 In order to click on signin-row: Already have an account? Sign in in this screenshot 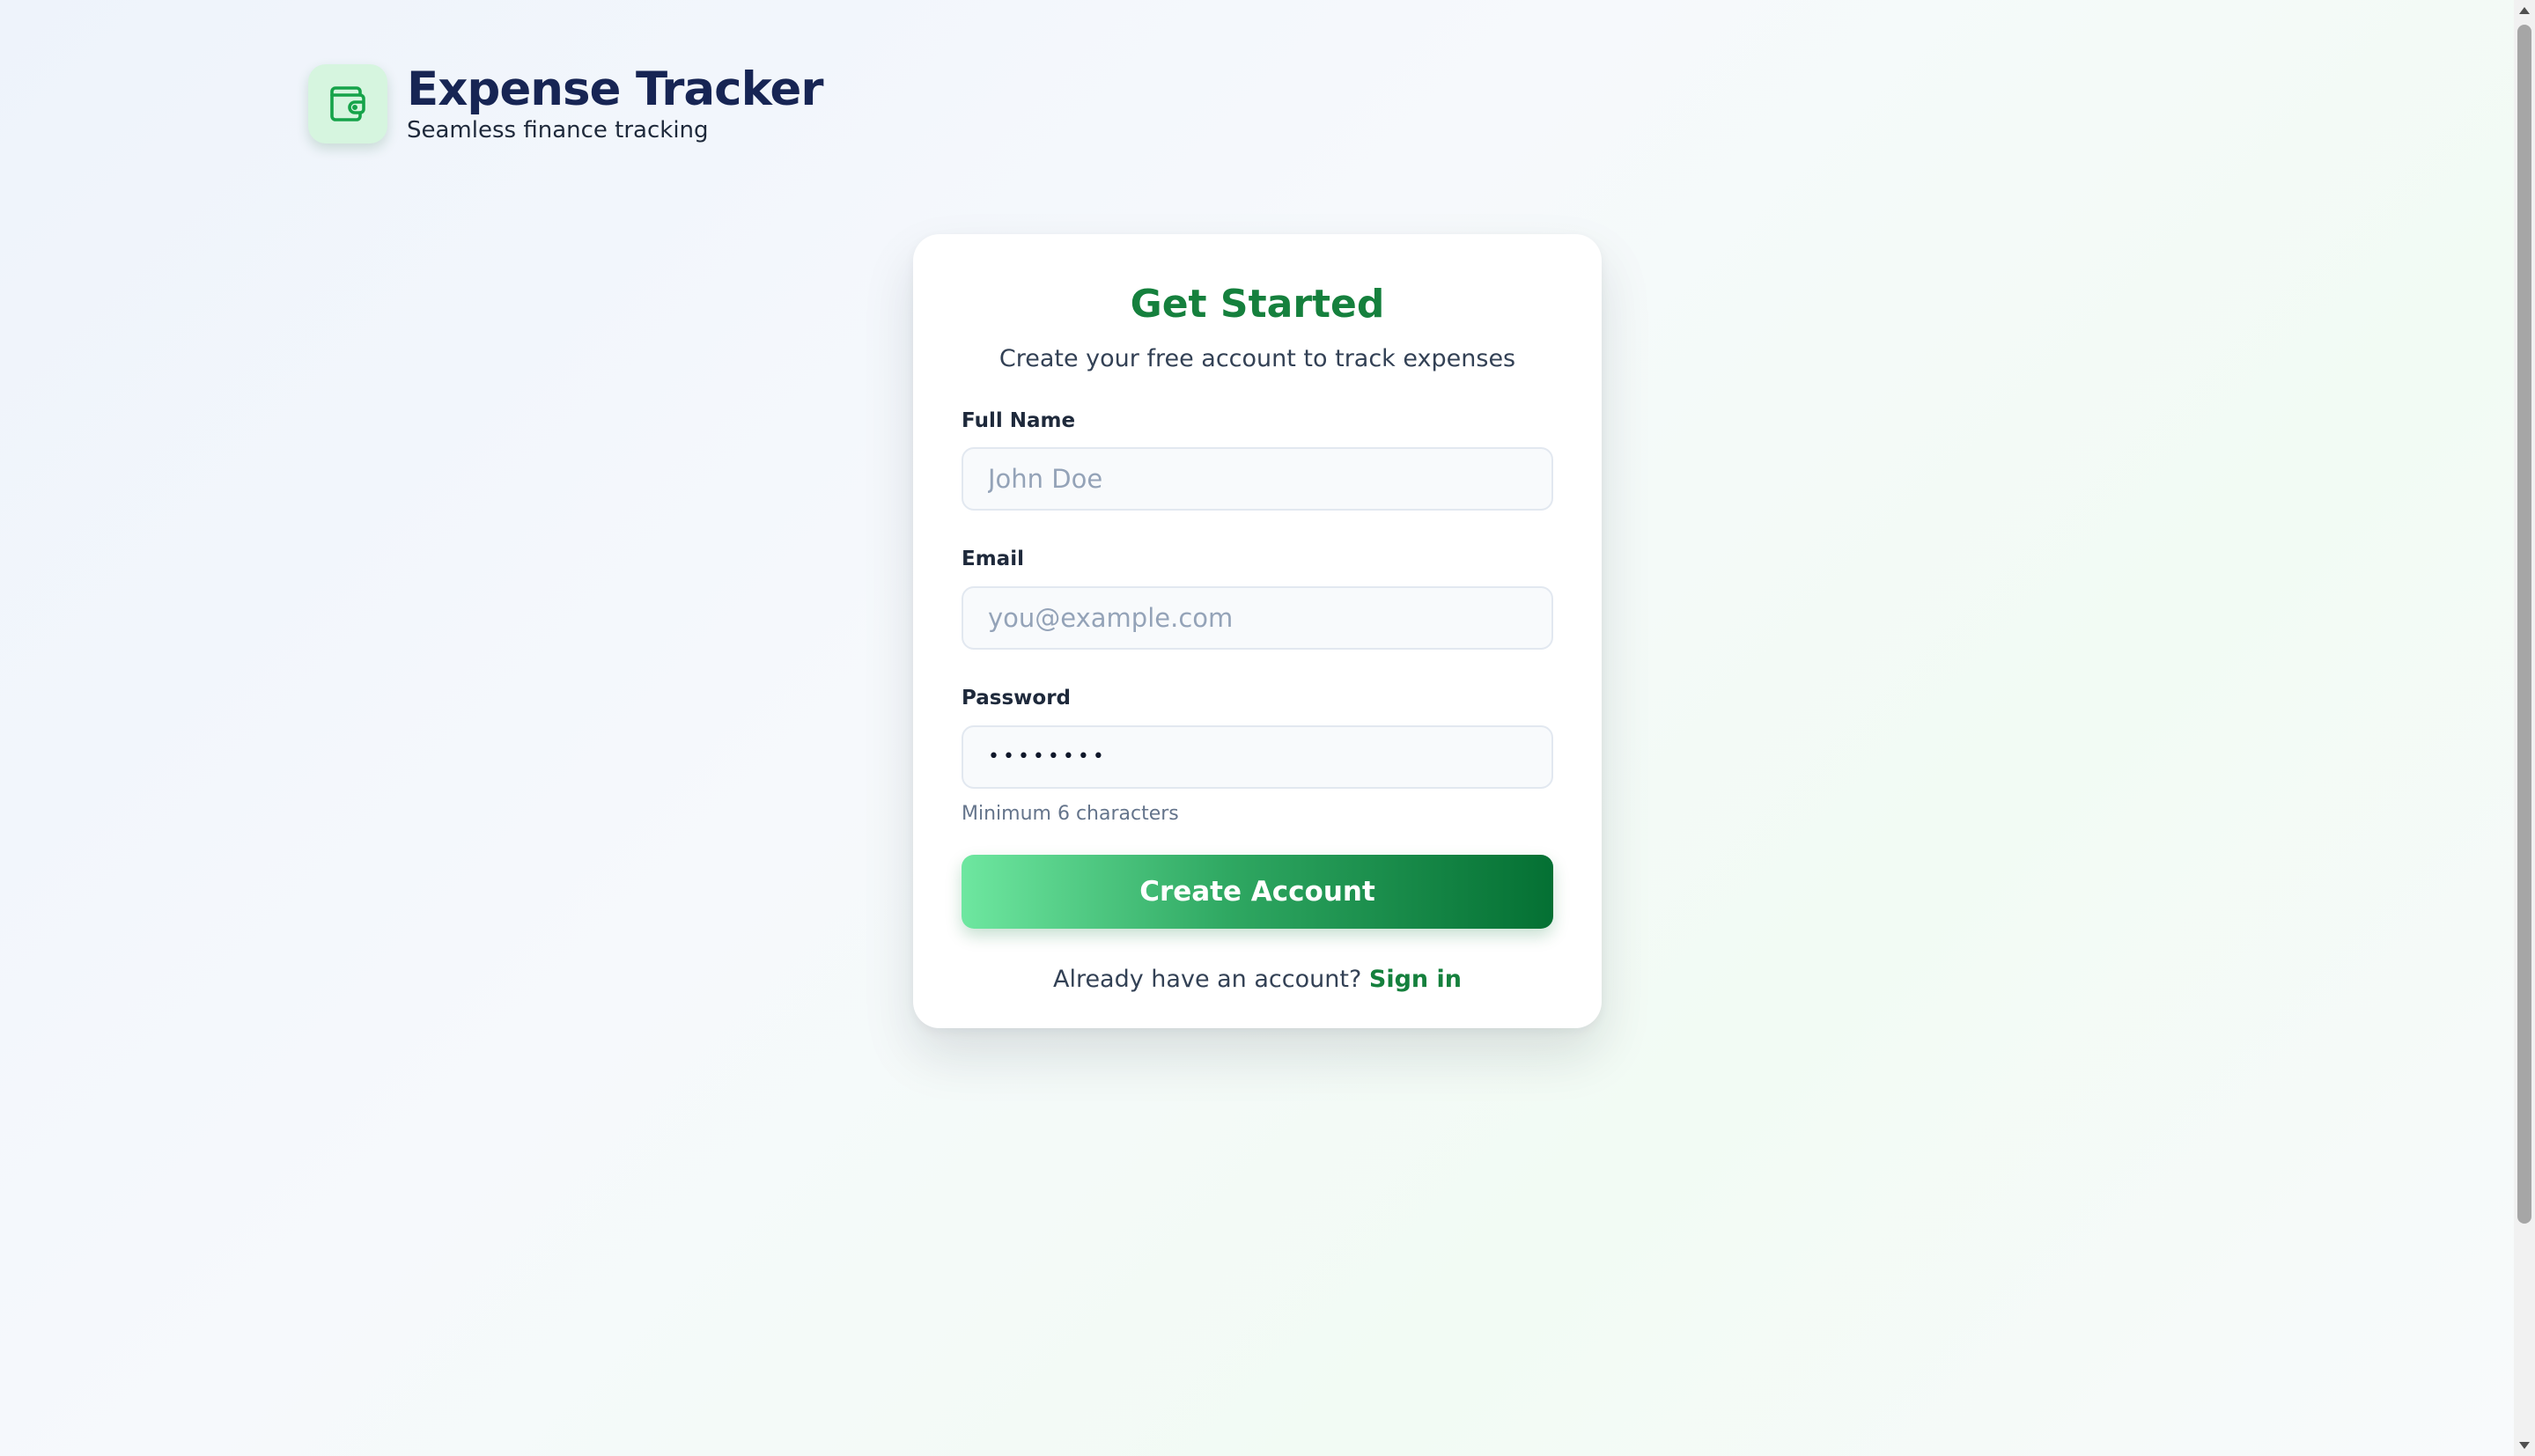, I will do `click(1257, 980)`.